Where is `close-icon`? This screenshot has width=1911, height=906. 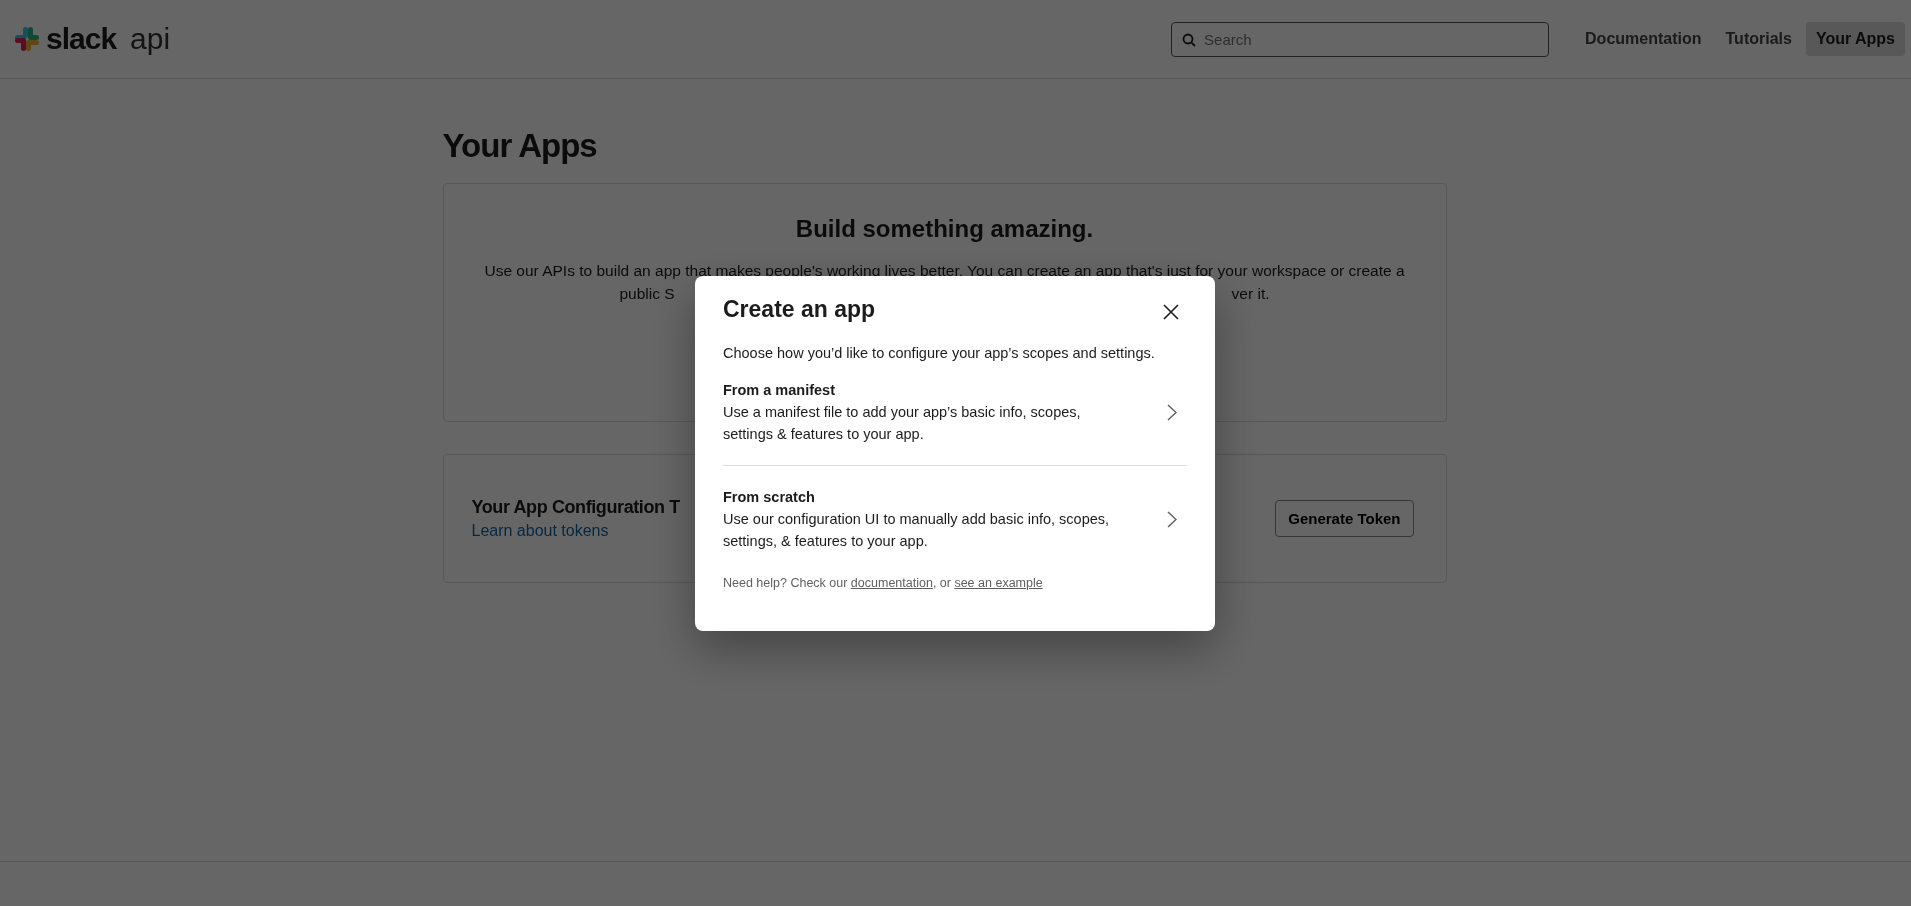
close-icon is located at coordinates (1171, 311).